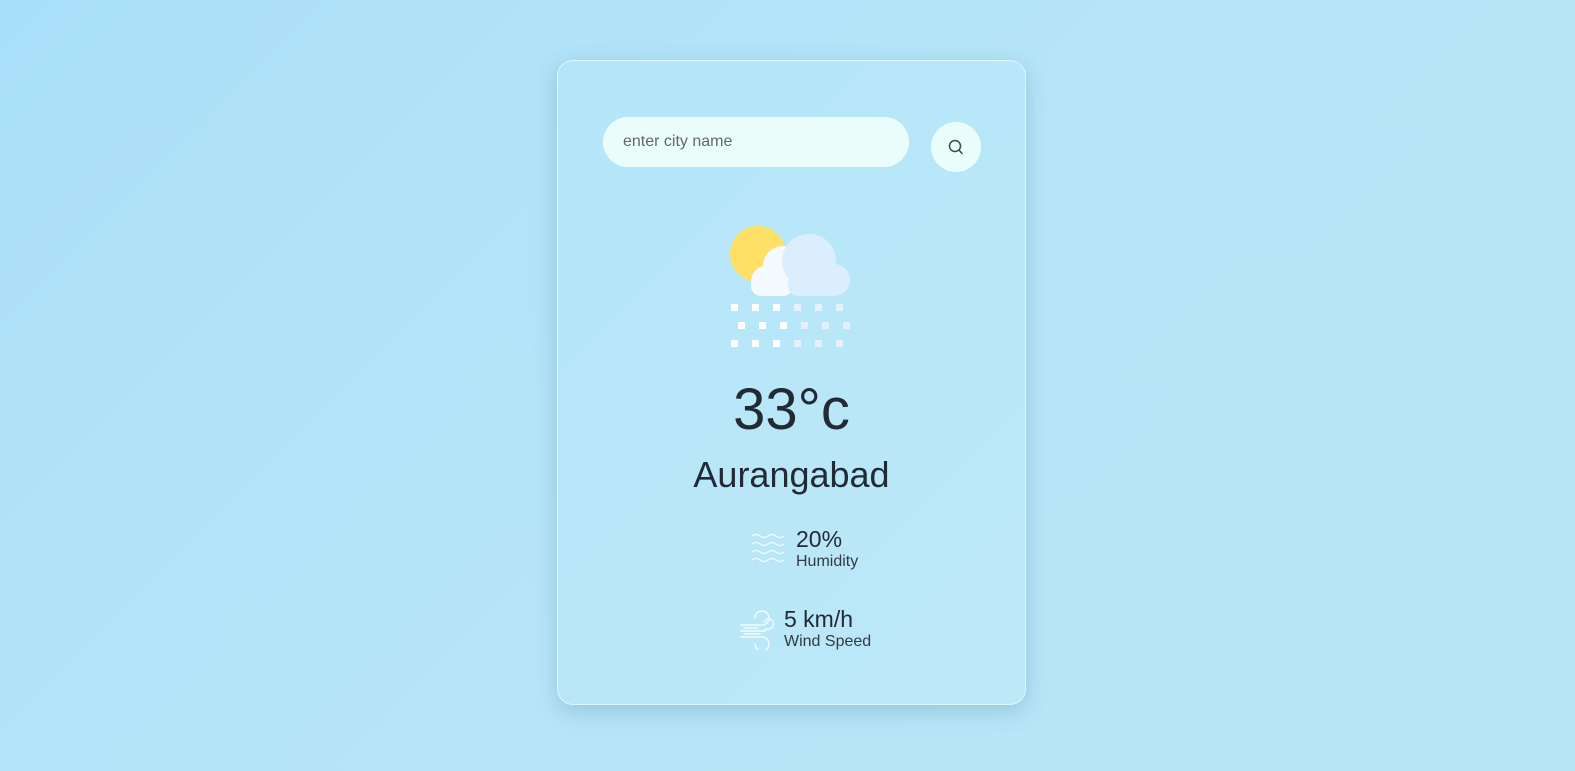  I want to click on search-input, so click(756, 142).